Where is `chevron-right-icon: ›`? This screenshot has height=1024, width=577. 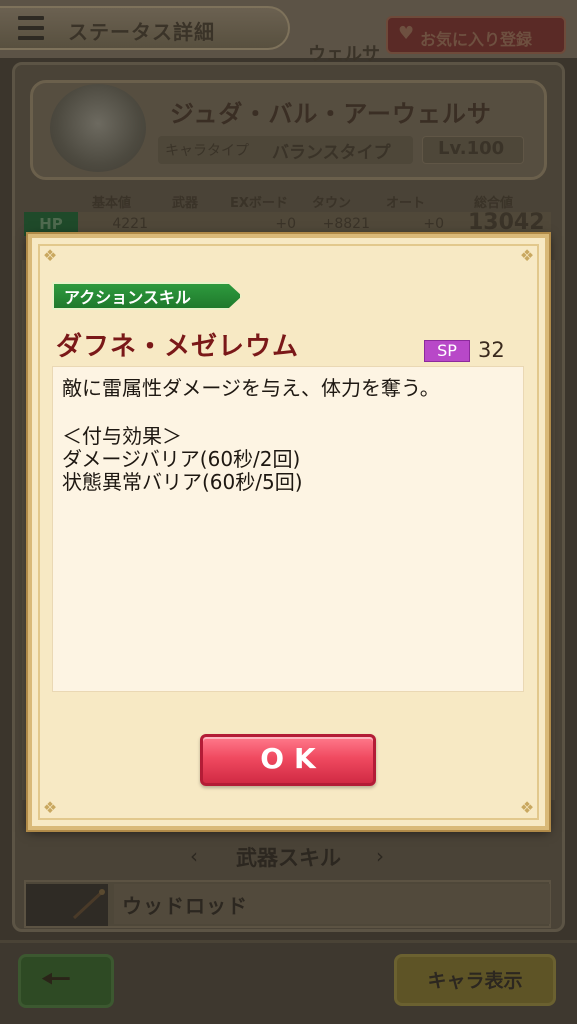
chevron-right-icon: › is located at coordinates (380, 856).